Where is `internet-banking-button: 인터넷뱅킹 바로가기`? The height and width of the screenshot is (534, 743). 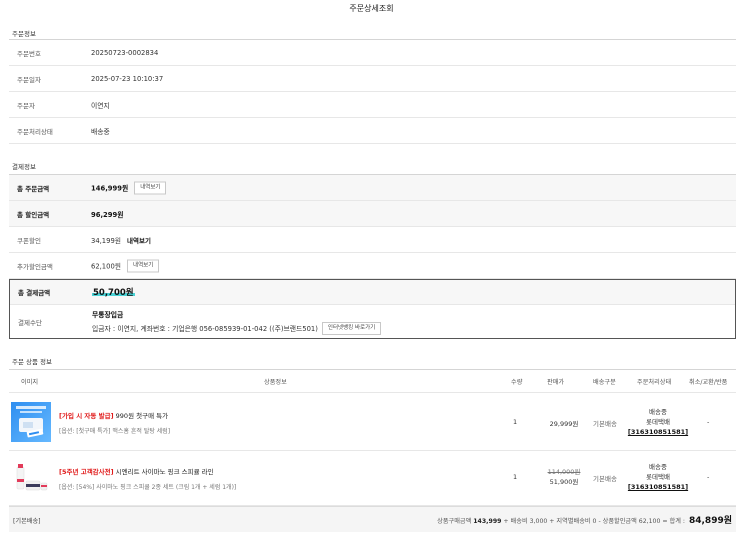 internet-banking-button: 인터넷뱅킹 바로가기 is located at coordinates (351, 328).